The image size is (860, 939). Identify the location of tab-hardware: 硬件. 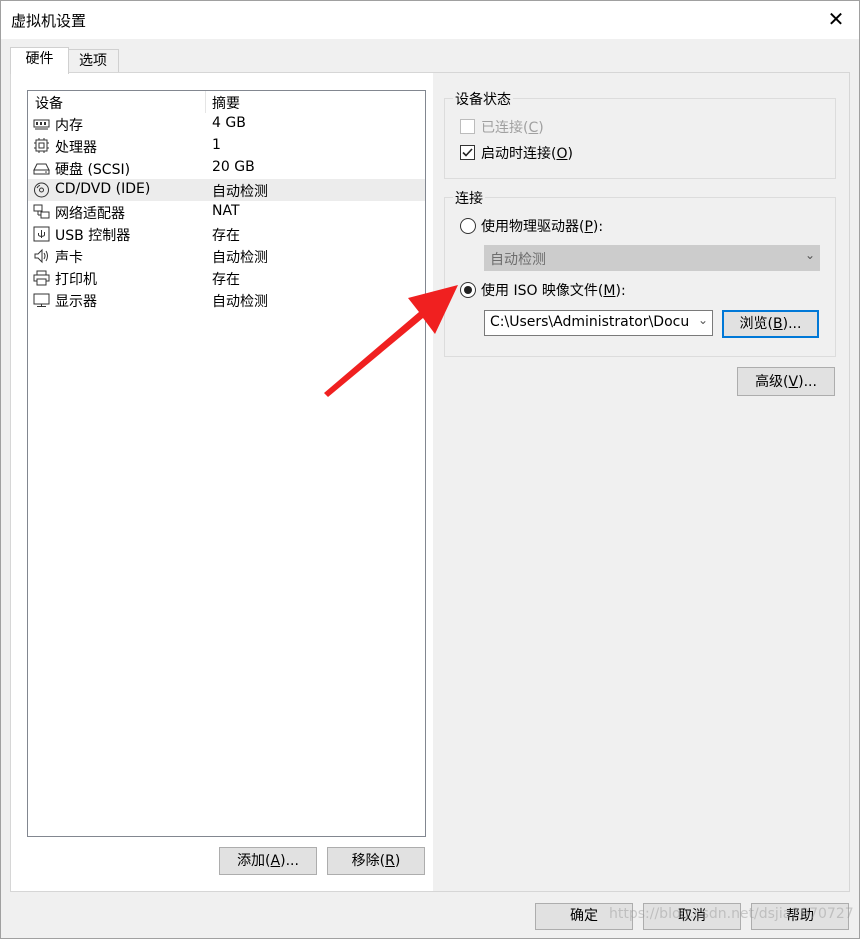
(39, 60).